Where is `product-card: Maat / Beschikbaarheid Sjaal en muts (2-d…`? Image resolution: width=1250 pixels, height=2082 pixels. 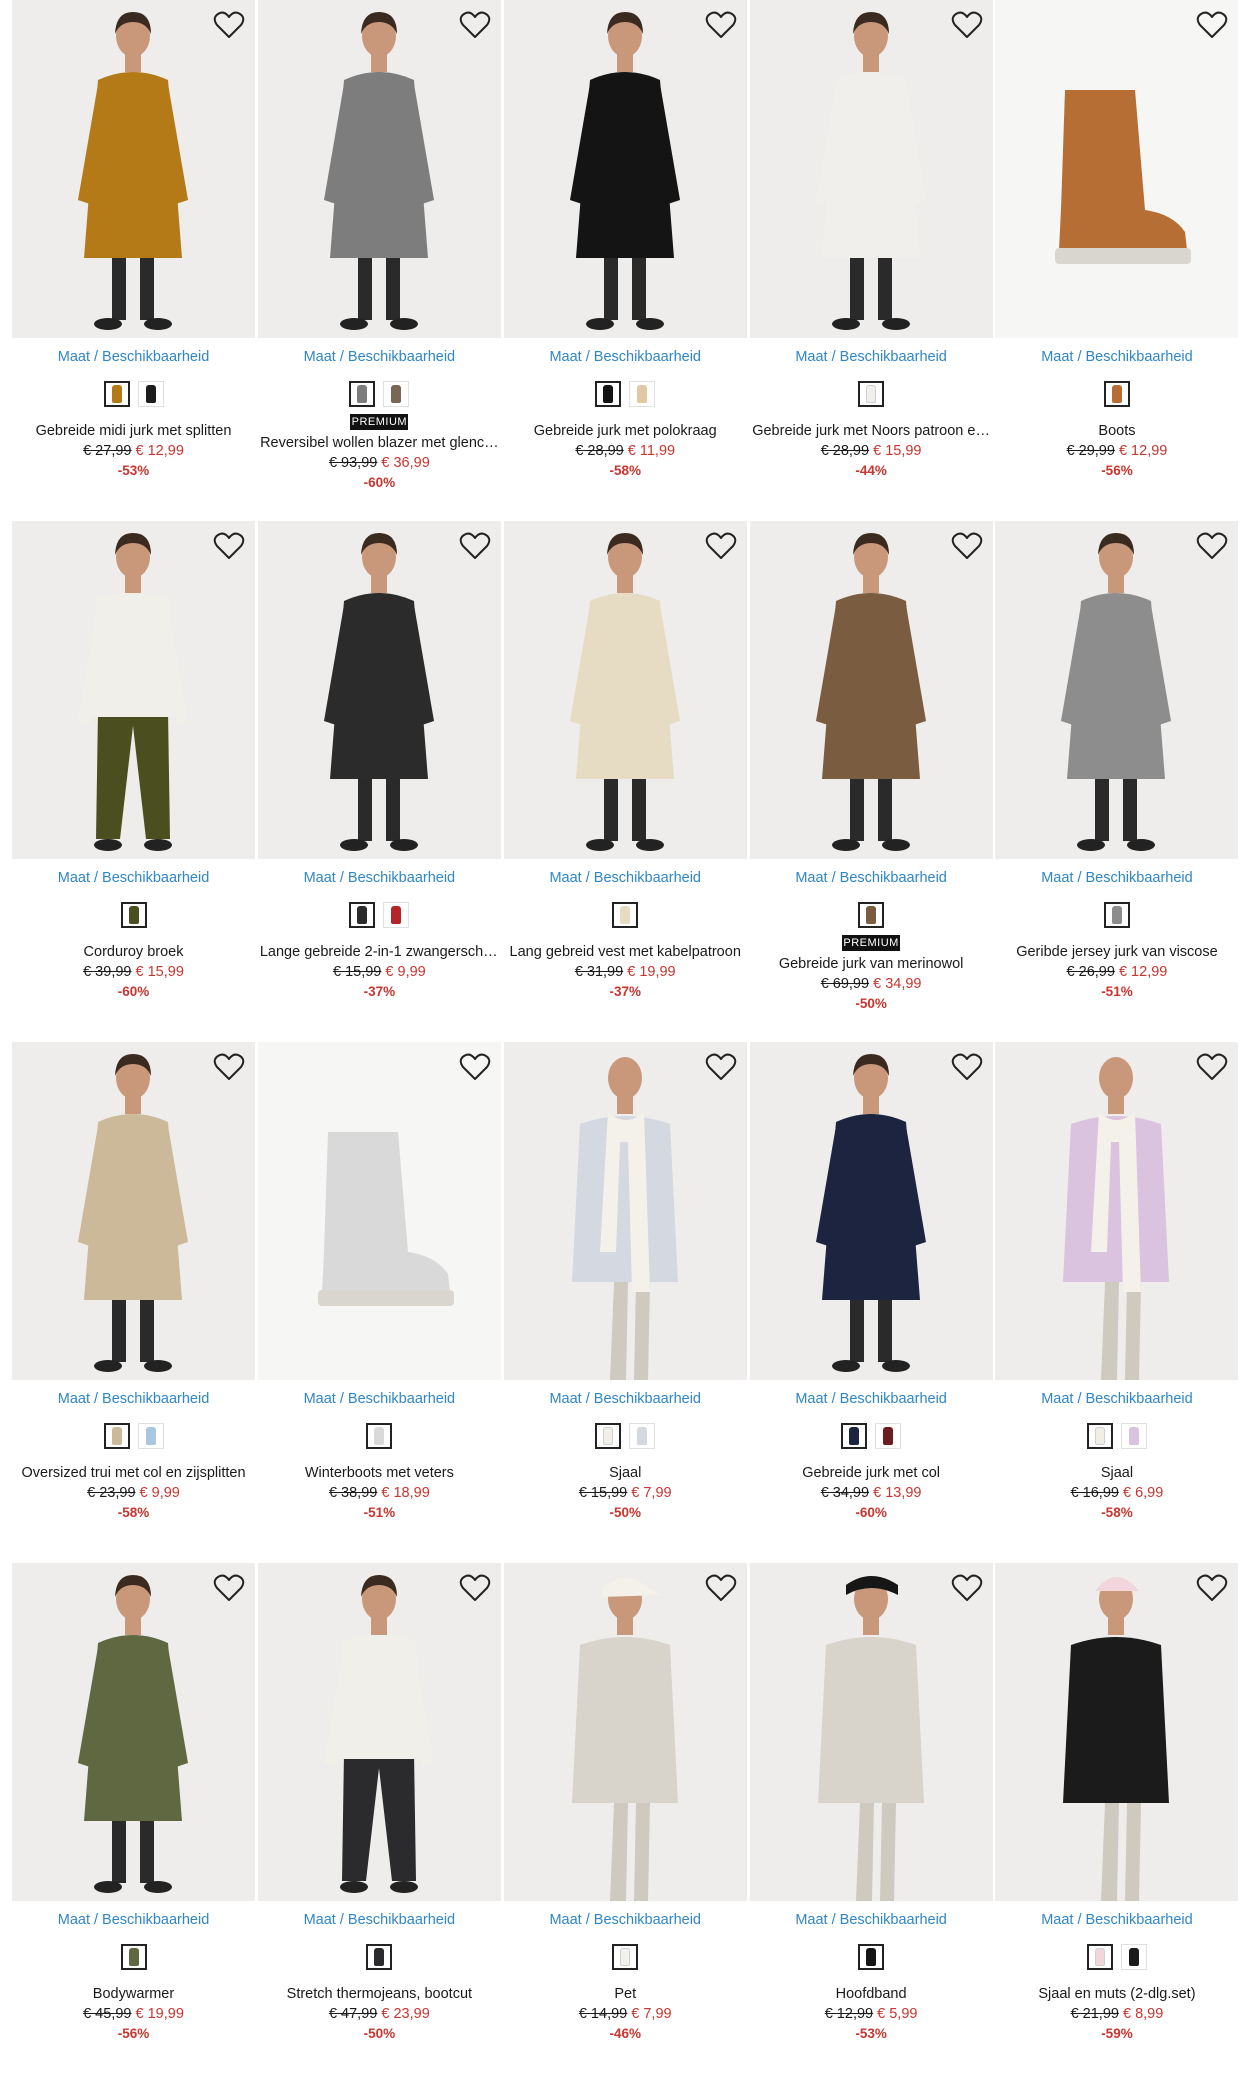
product-card: Maat / Beschikbaarheid Sjaal en muts (2-d… is located at coordinates (1117, 1813).